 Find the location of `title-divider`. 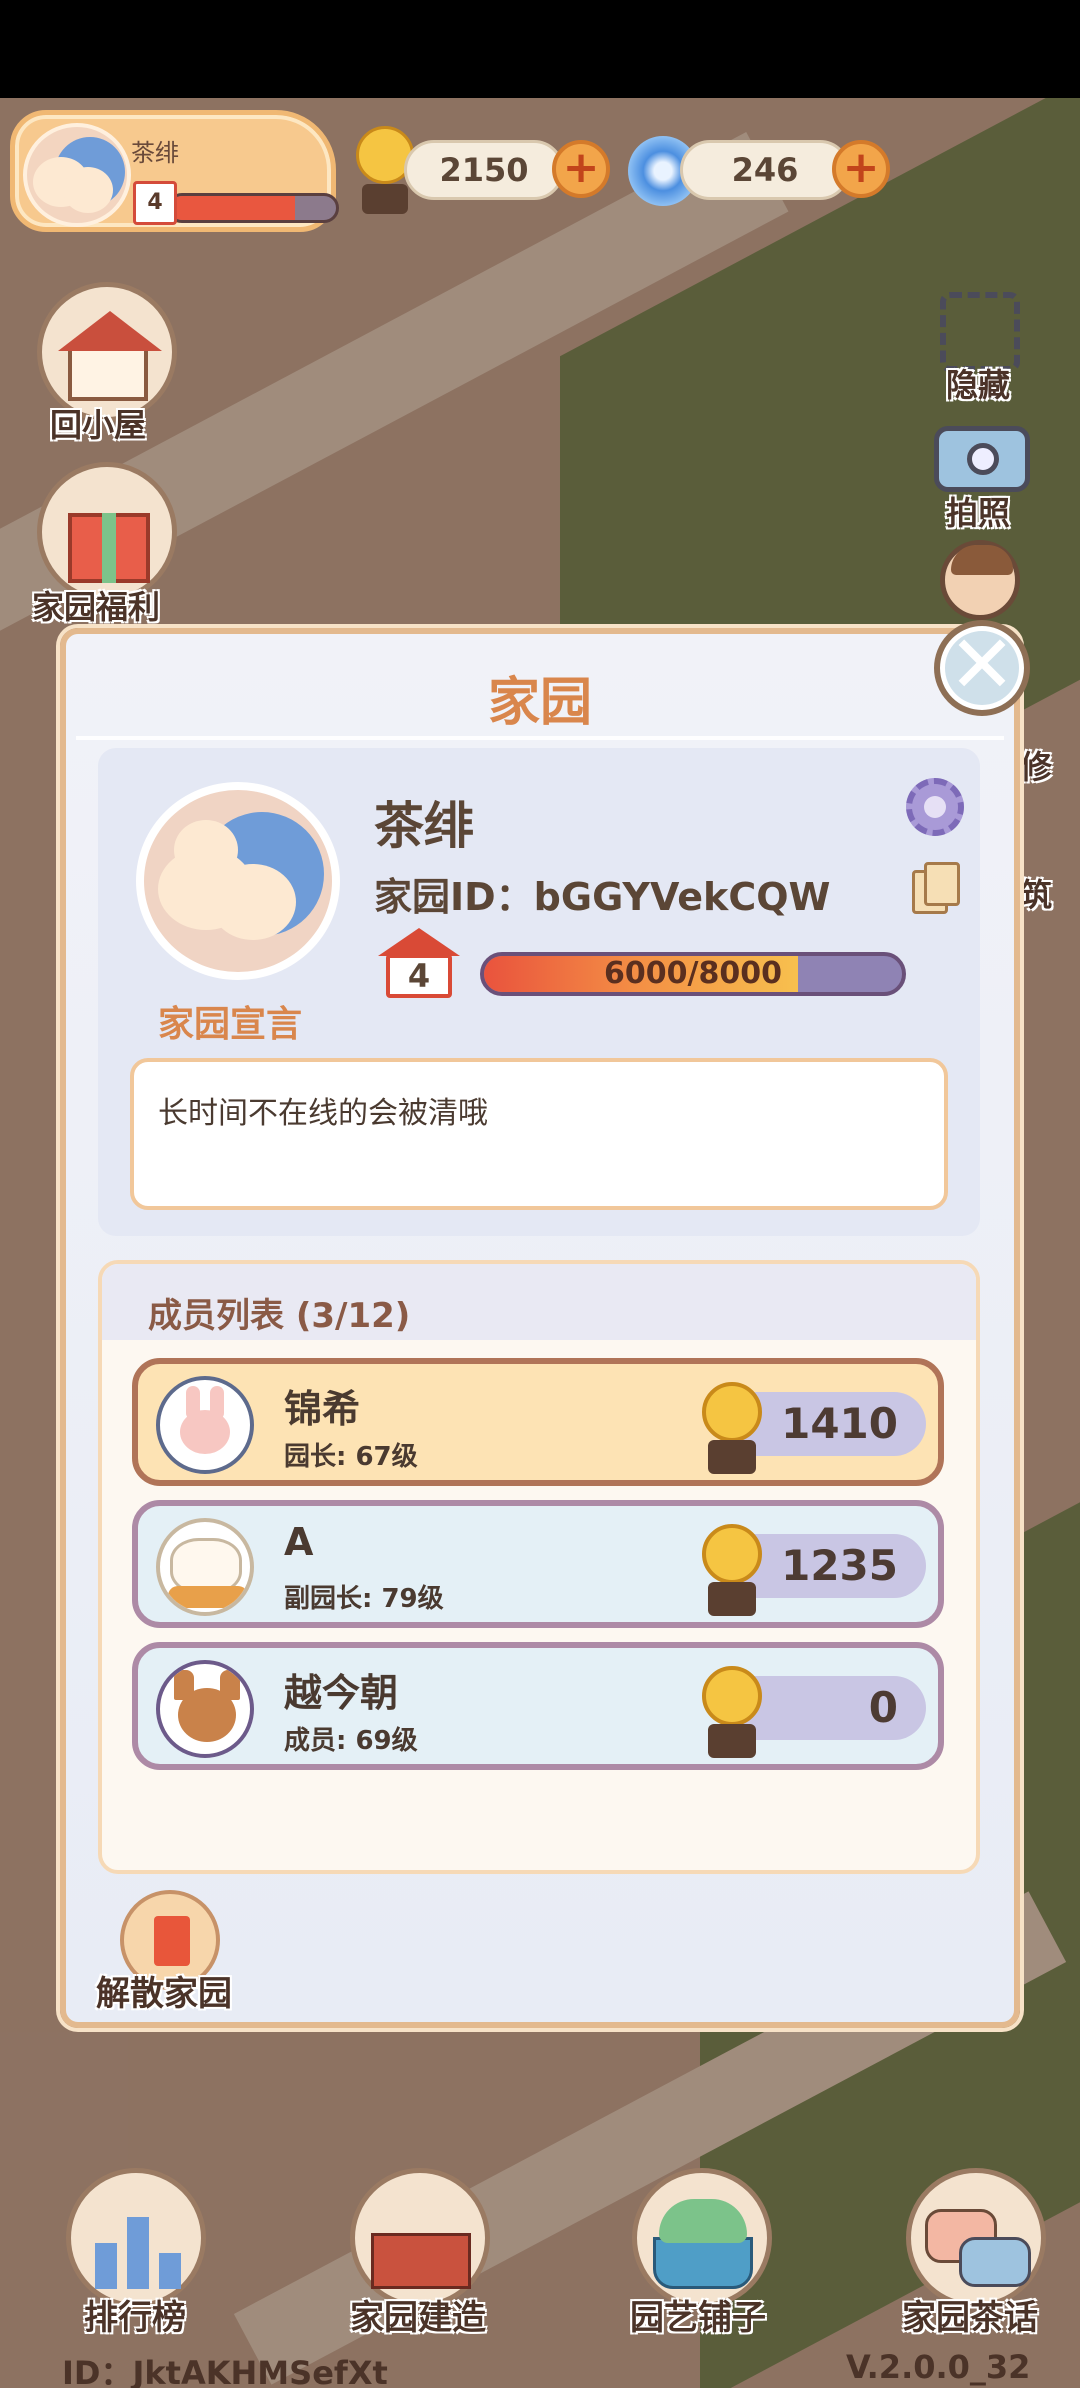

title-divider is located at coordinates (540, 738).